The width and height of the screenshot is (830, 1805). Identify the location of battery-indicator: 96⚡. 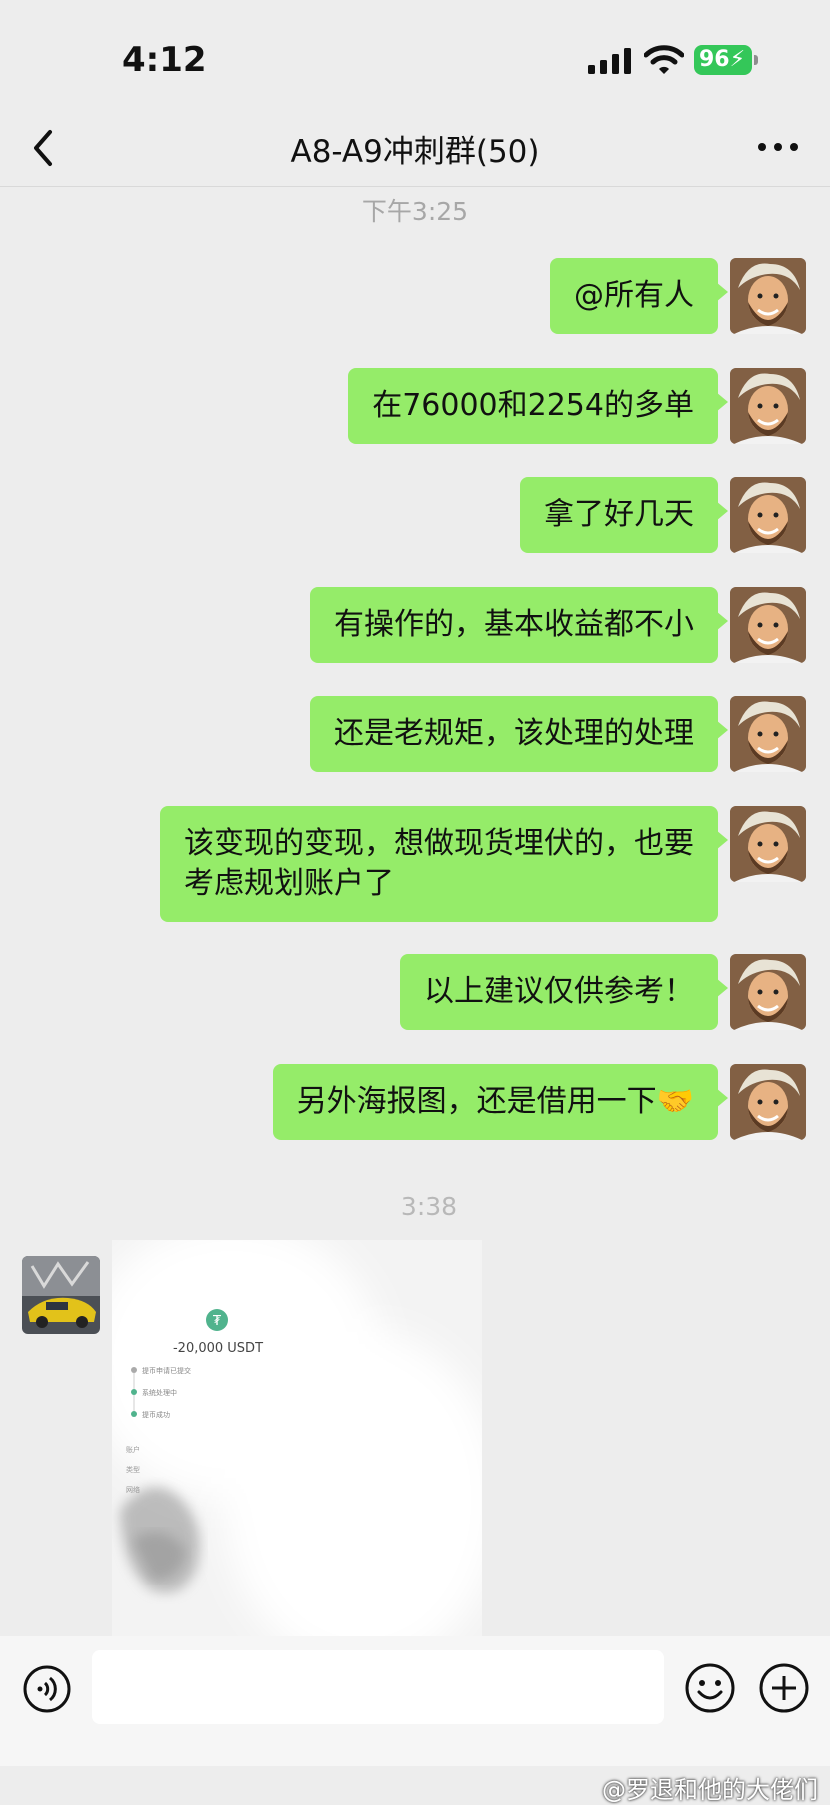
(726, 60).